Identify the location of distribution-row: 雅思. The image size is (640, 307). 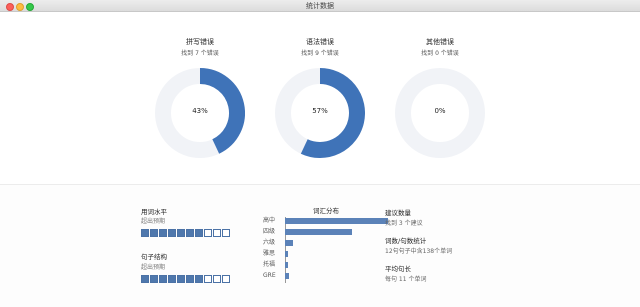
(329, 254).